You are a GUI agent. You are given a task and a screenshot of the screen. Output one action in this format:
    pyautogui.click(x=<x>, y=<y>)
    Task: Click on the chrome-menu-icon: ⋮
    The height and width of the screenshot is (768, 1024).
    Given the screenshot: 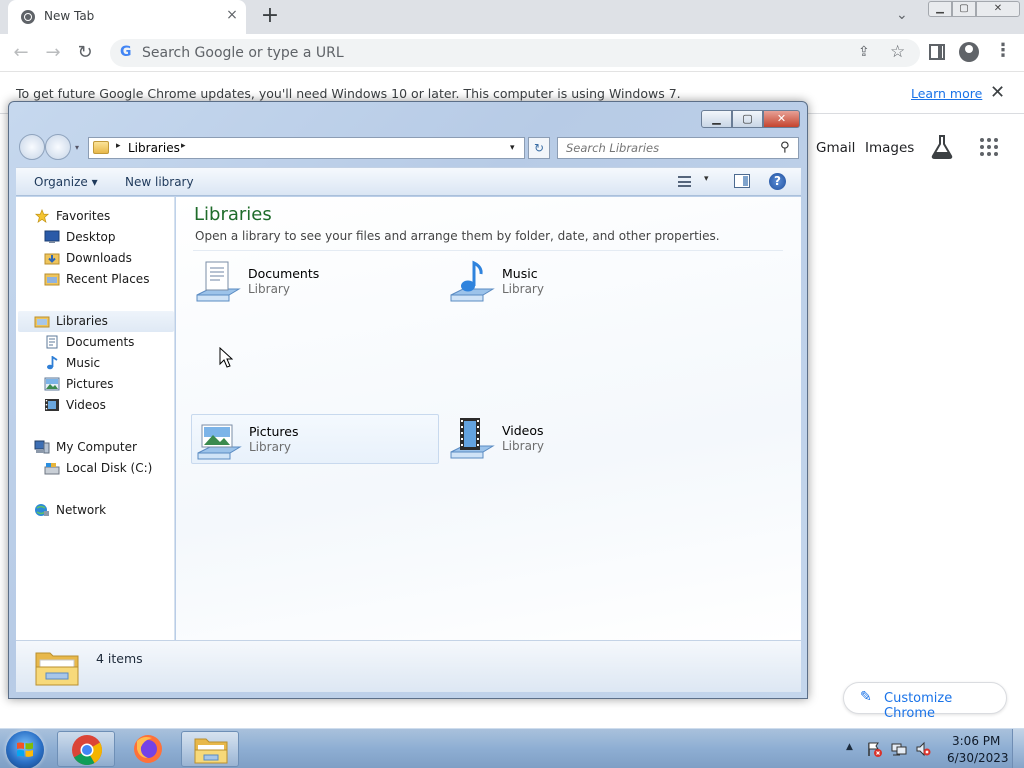 What is the action you would take?
    pyautogui.click(x=1003, y=50)
    